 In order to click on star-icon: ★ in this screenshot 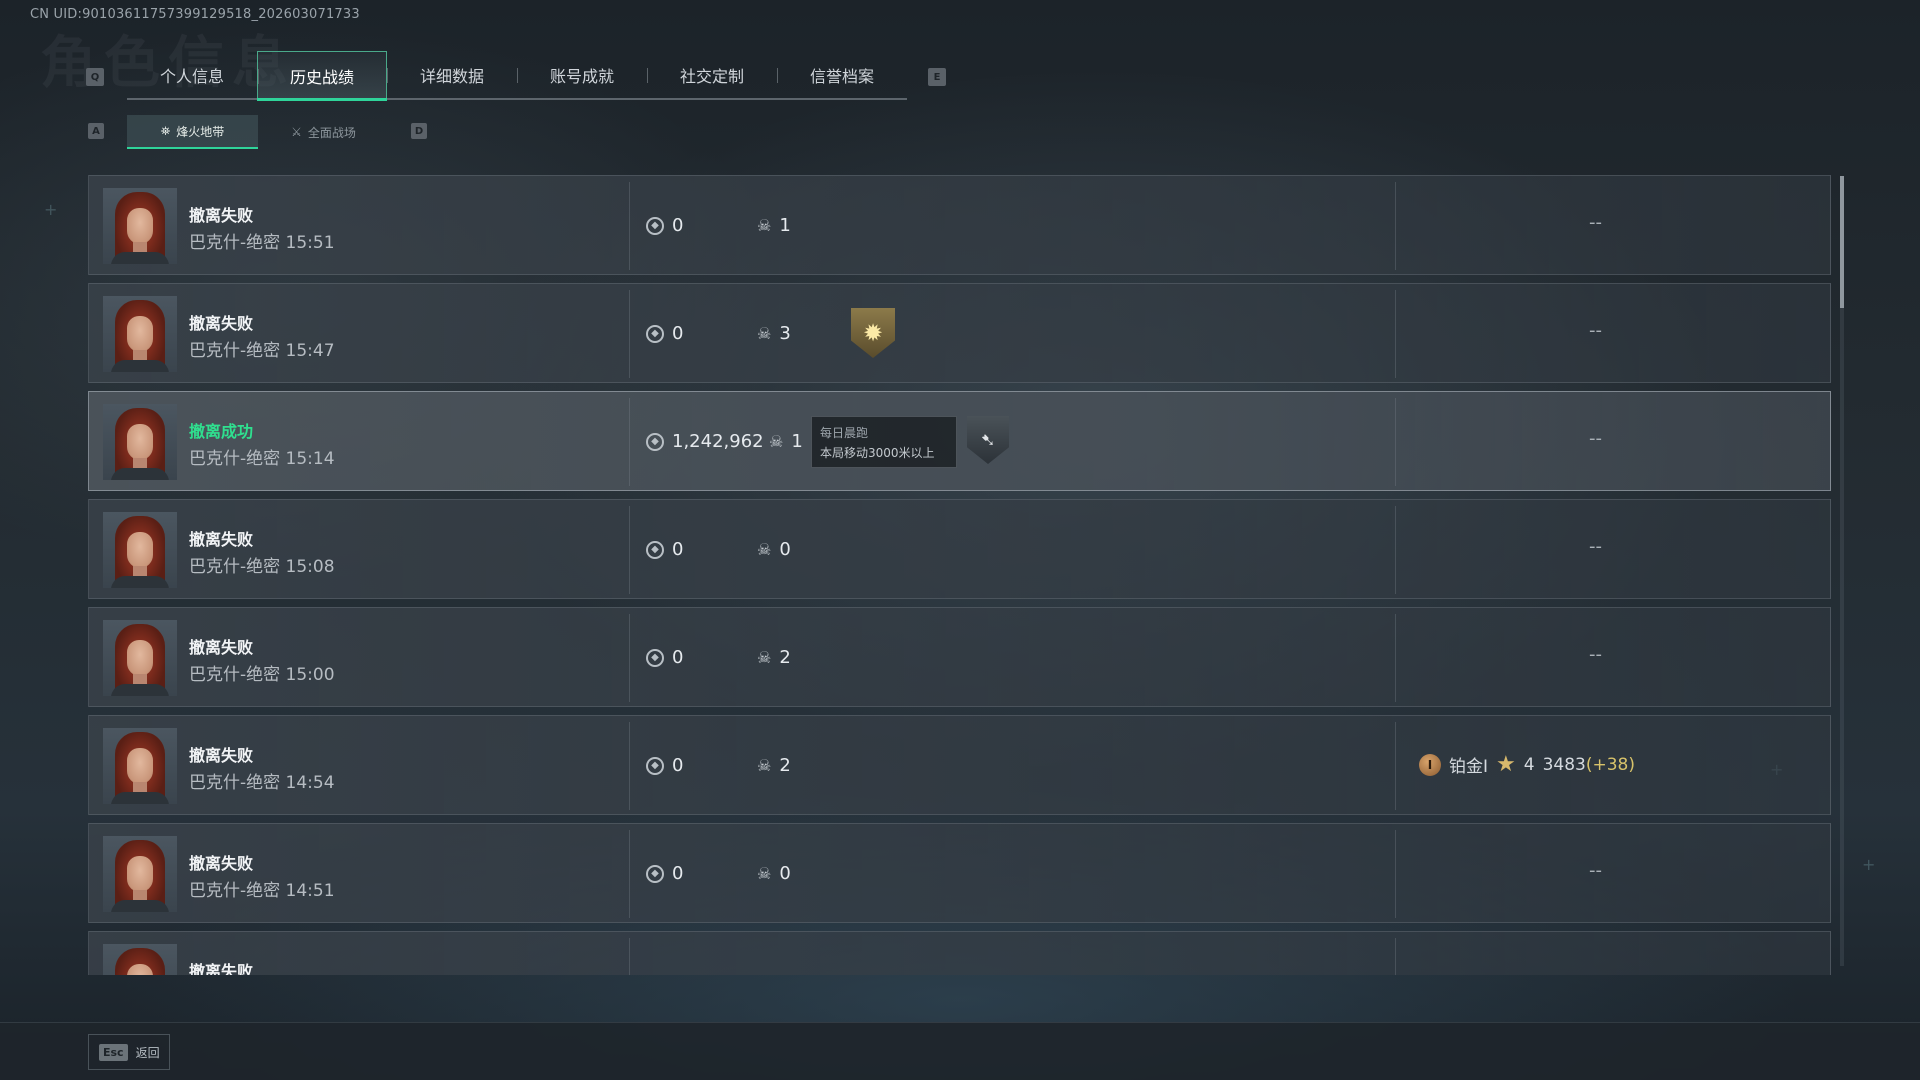, I will do `click(1506, 764)`.